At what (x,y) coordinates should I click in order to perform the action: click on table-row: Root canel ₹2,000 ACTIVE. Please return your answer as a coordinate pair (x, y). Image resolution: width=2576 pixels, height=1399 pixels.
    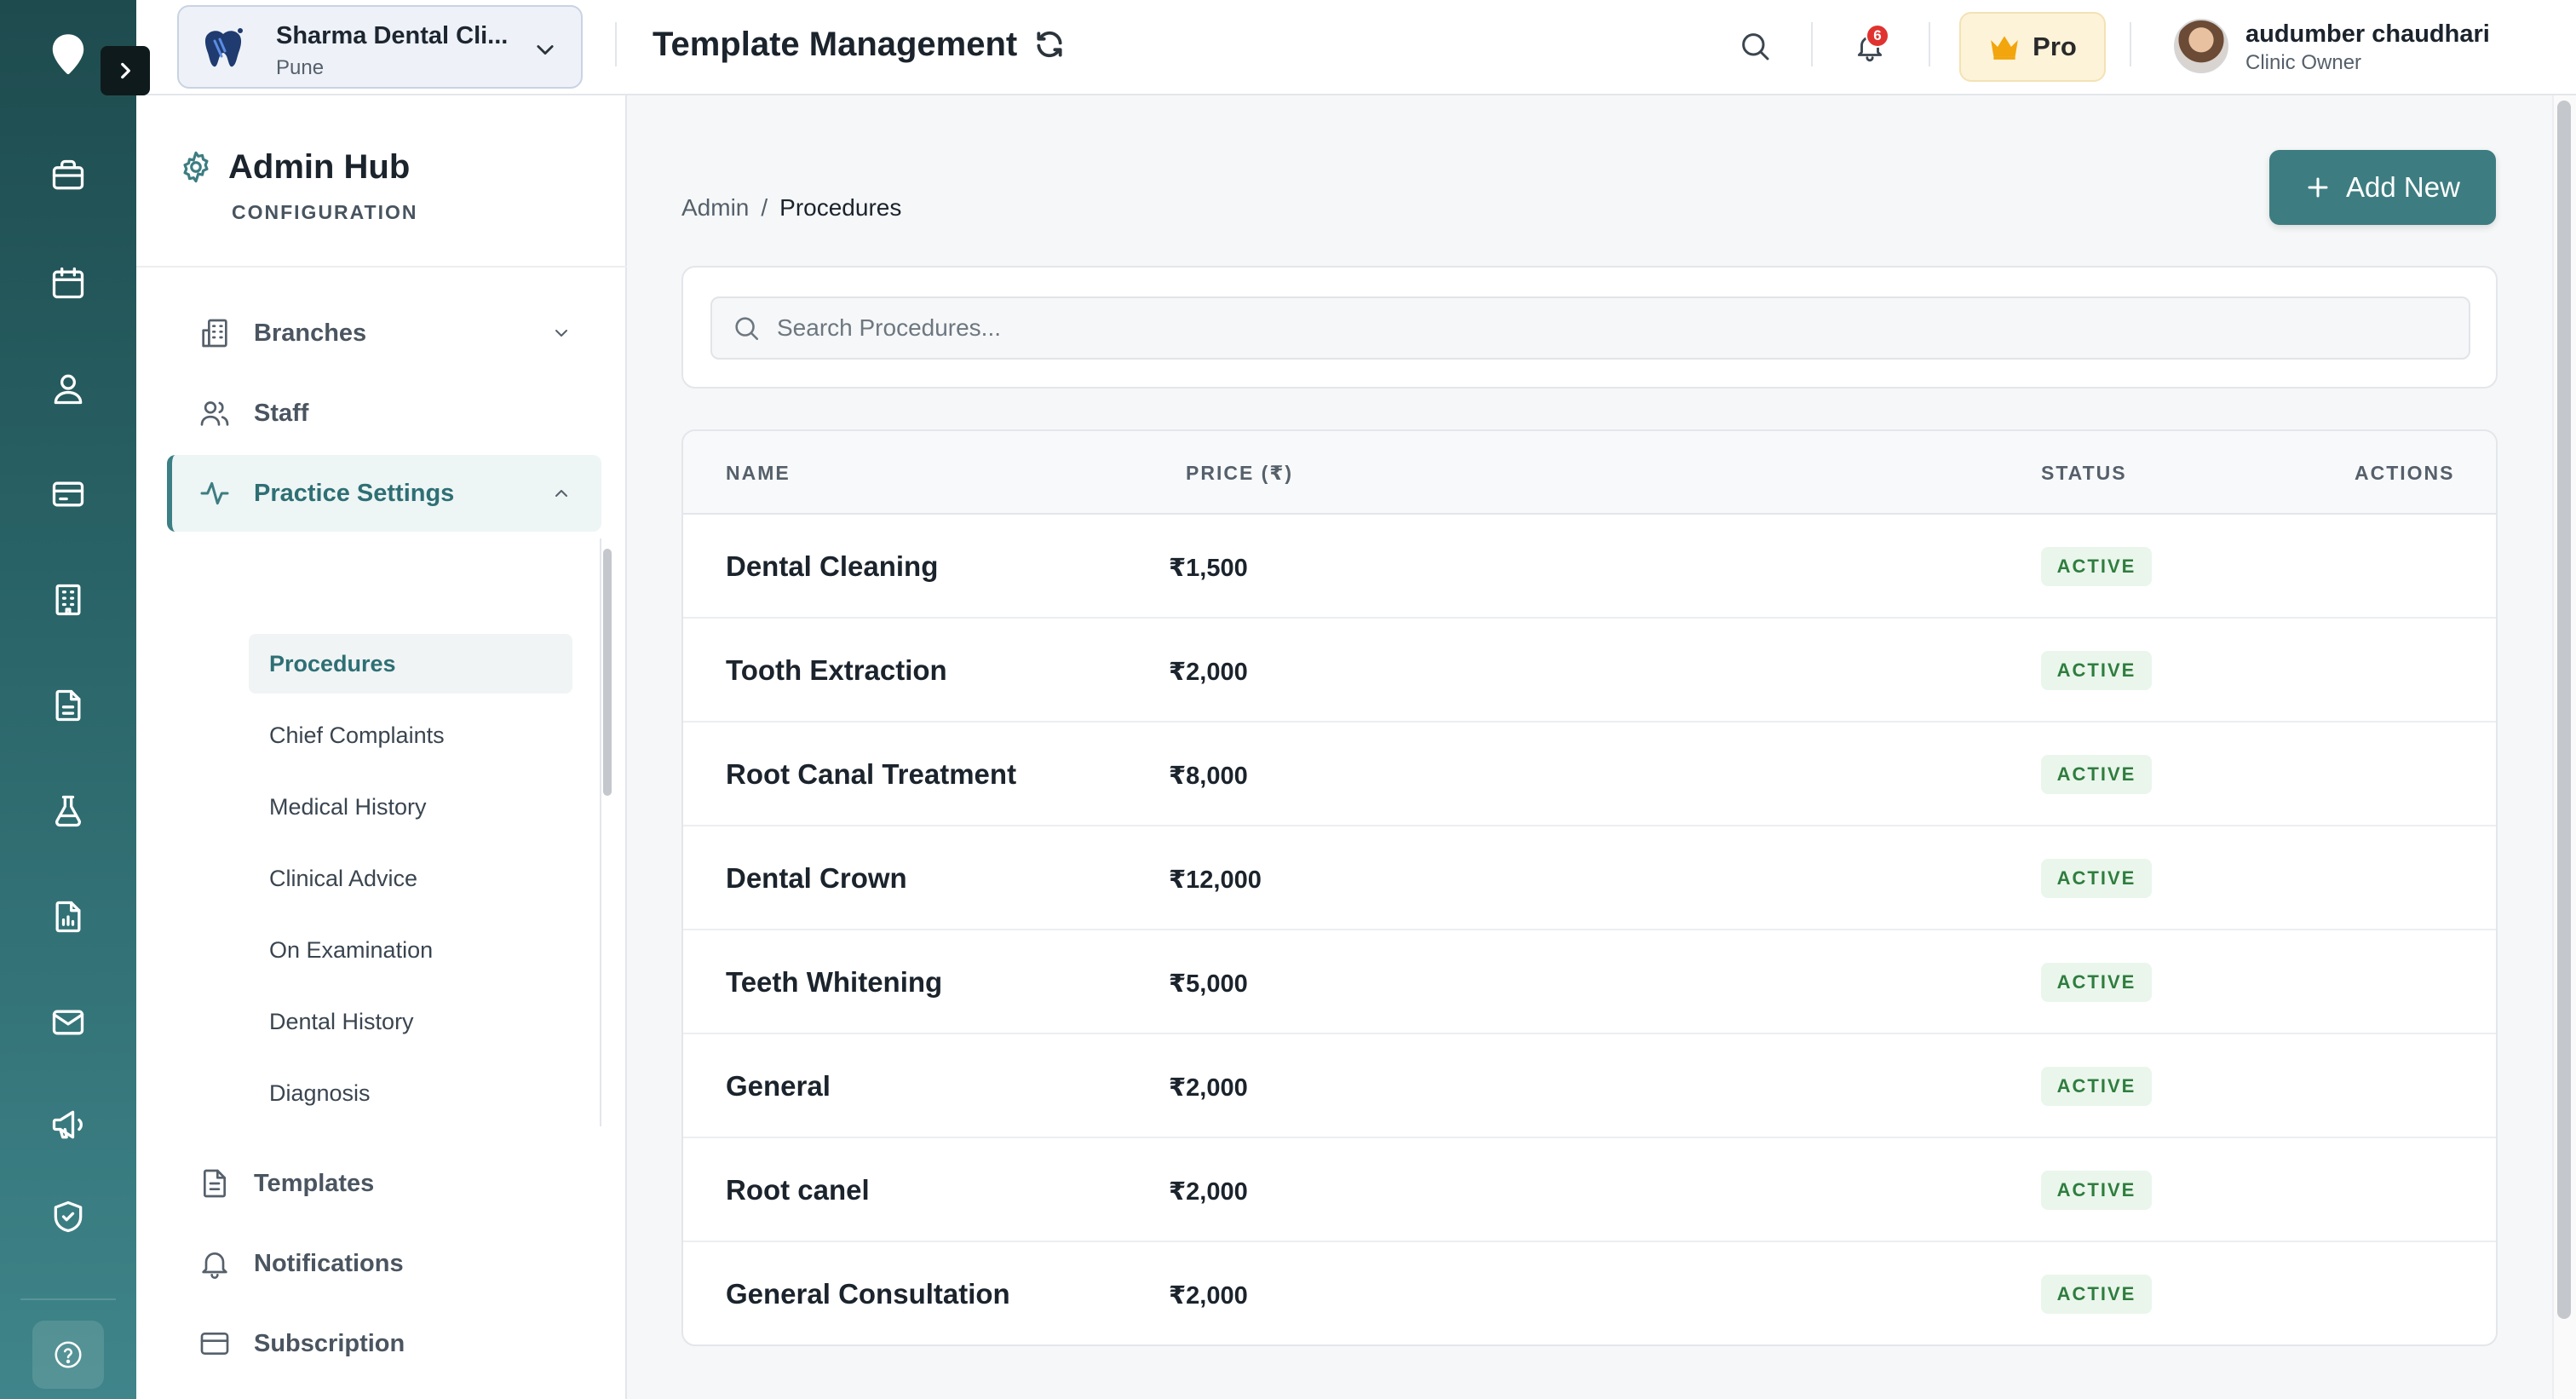
    Looking at the image, I should click on (1589, 1190).